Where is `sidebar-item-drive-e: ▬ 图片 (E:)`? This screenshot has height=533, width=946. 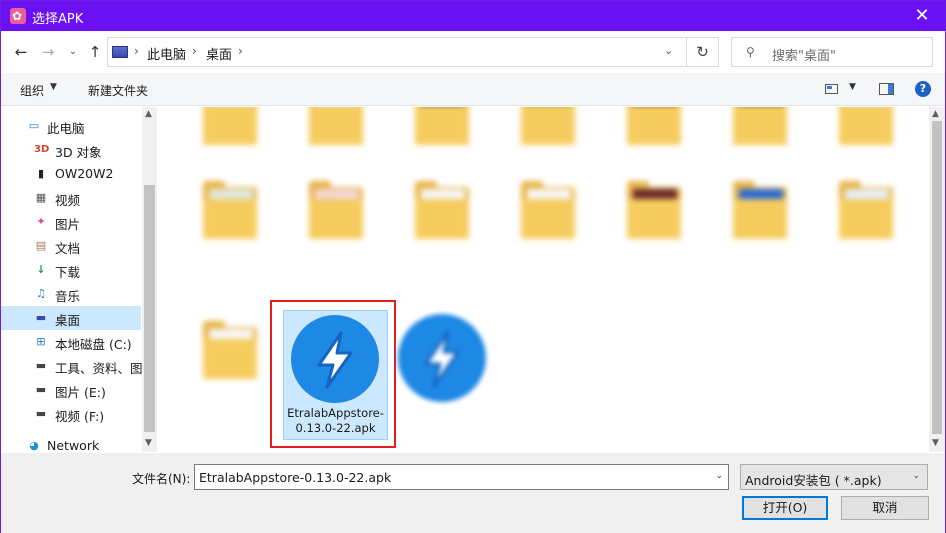 sidebar-item-drive-e: ▬ 图片 (E:) is located at coordinates (71, 390).